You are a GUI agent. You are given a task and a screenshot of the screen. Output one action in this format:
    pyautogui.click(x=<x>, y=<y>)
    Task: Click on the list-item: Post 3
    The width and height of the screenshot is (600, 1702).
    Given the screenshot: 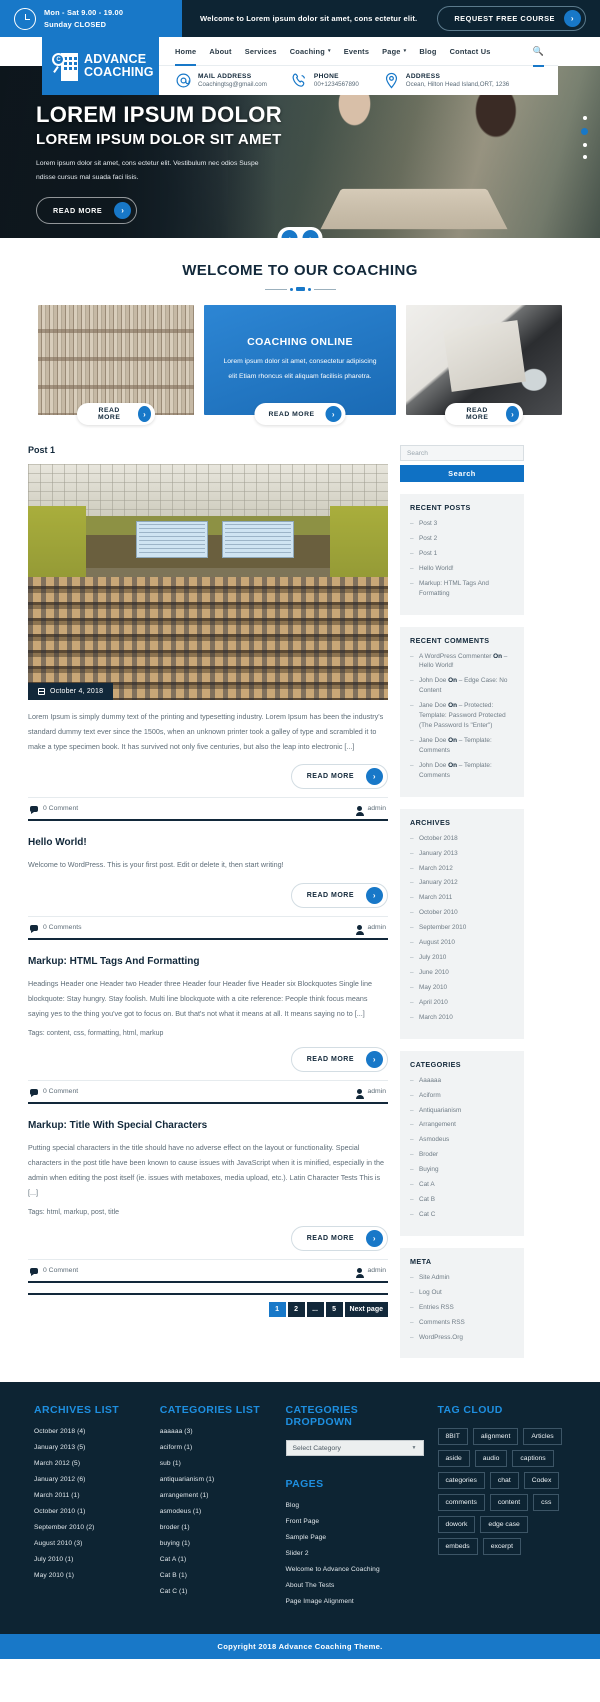 What is the action you would take?
    pyautogui.click(x=462, y=524)
    